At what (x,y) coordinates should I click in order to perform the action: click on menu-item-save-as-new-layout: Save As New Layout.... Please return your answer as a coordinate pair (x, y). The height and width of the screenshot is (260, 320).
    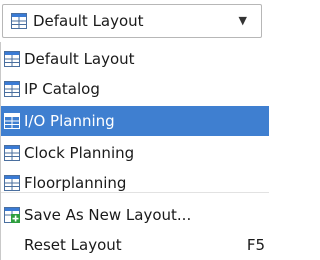
    Looking at the image, I should click on (135, 215).